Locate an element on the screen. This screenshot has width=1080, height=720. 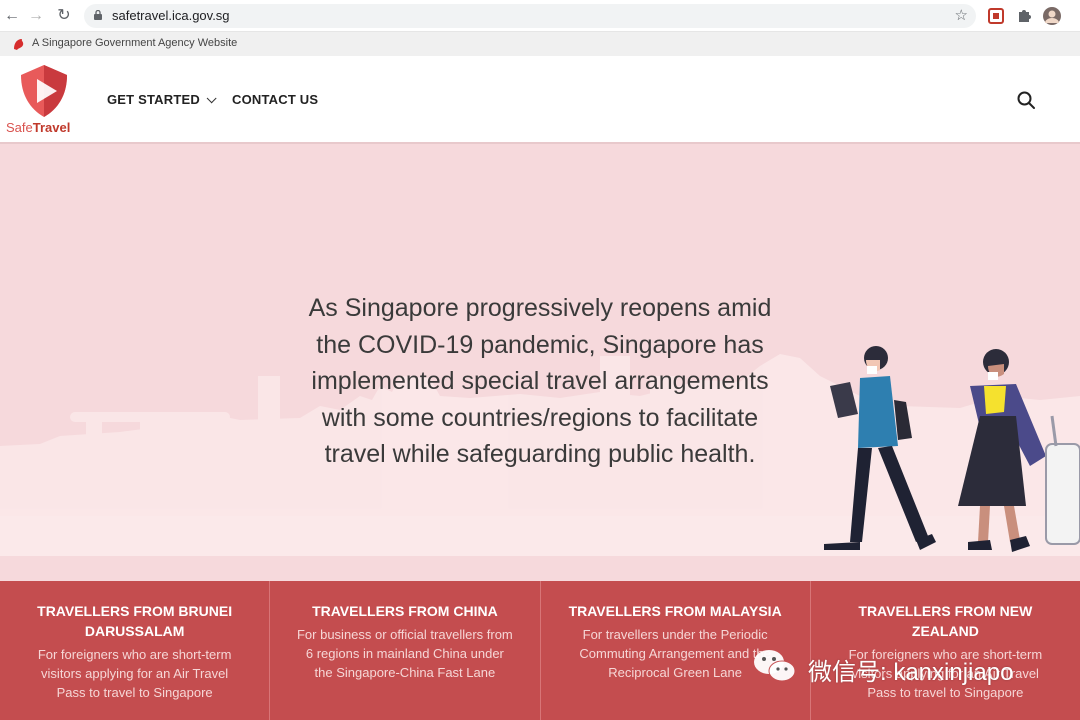
search-icon is located at coordinates (1026, 100).